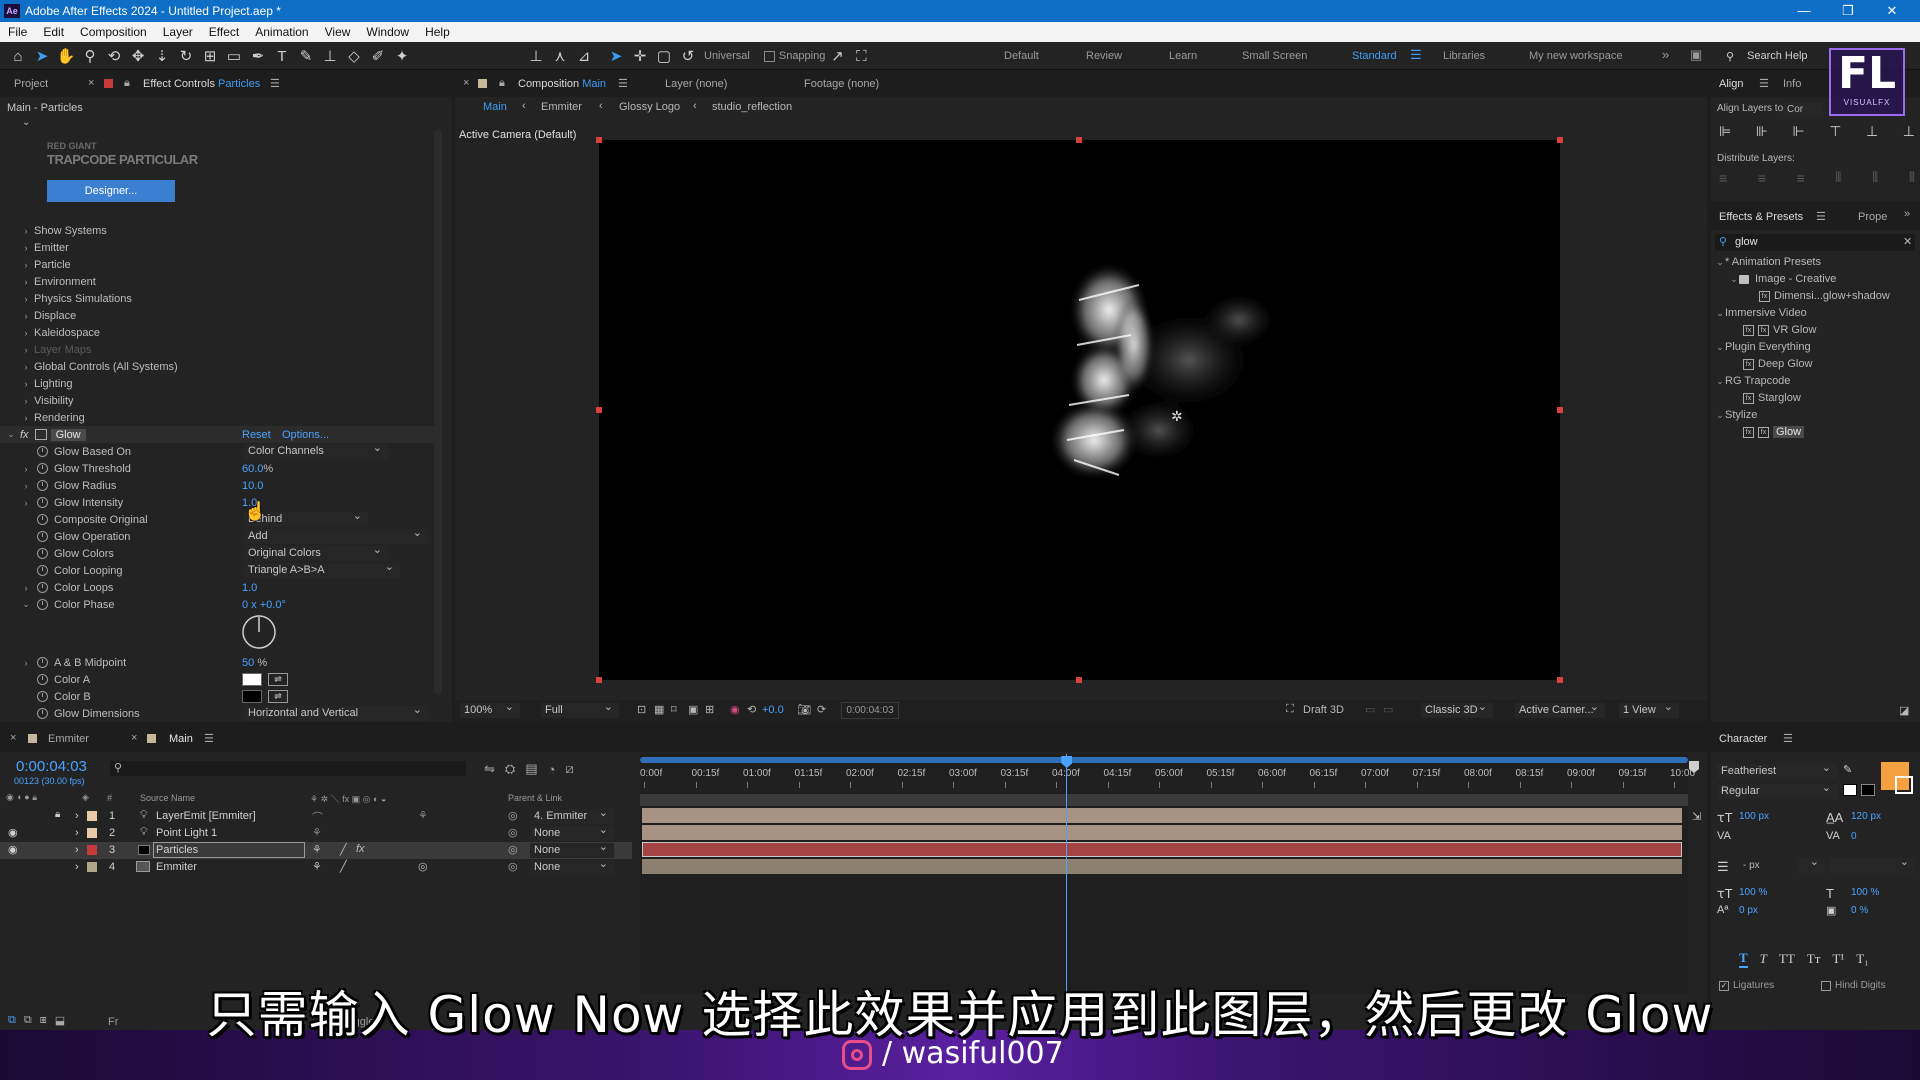 The image size is (1920, 1080). Describe the element at coordinates (752, 107) in the screenshot. I see `breadcrumb-studio-reflection: studio_reflection` at that location.